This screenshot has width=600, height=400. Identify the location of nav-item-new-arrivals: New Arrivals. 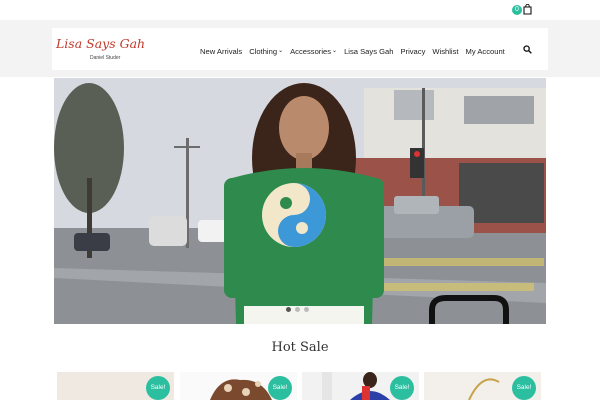
(221, 51).